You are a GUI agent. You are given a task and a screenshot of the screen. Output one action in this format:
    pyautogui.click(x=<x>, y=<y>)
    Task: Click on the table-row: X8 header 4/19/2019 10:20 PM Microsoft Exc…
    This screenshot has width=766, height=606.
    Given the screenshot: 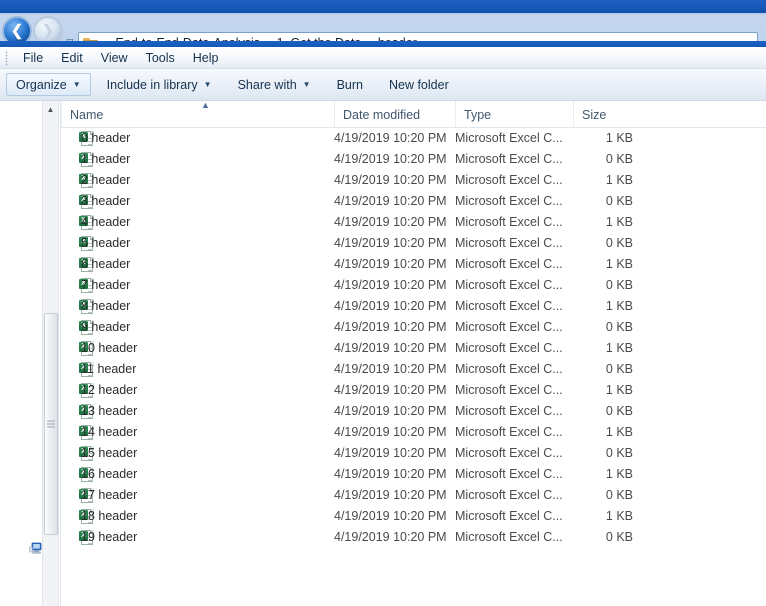 What is the action you would take?
    pyautogui.click(x=413, y=306)
    